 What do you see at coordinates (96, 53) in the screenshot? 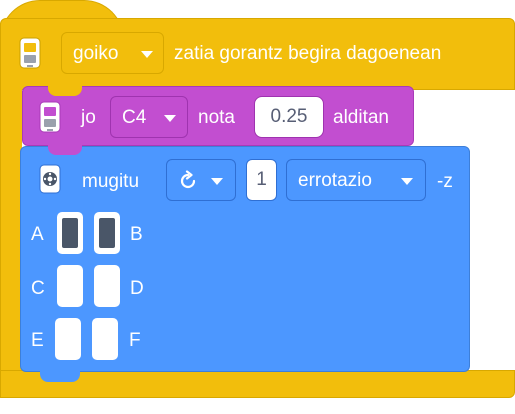
I see `side-dropdown-value: goiko` at bounding box center [96, 53].